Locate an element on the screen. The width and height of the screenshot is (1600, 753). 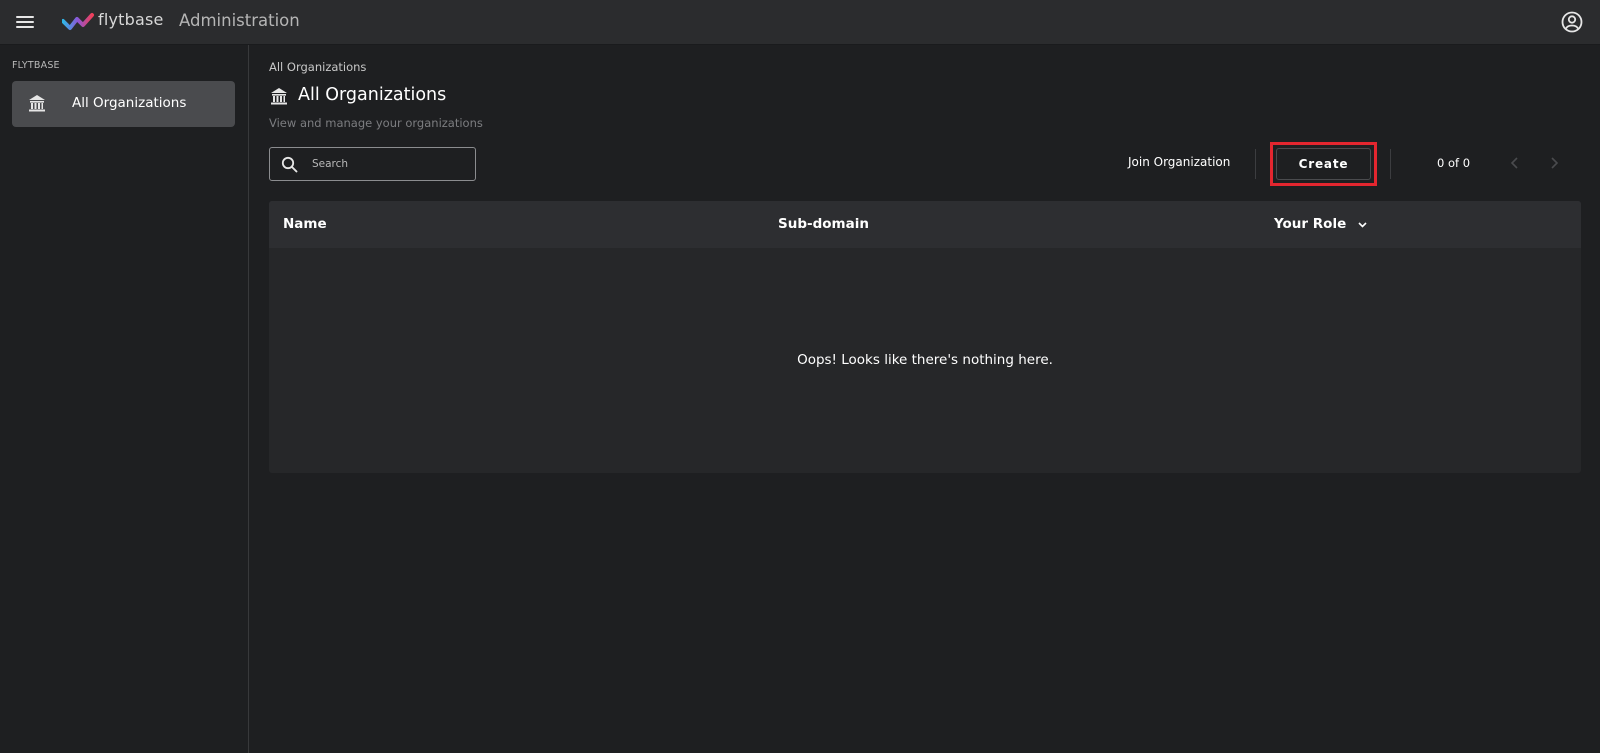
sidebar-item-all-organizations: All Organizations is located at coordinates (123, 104).